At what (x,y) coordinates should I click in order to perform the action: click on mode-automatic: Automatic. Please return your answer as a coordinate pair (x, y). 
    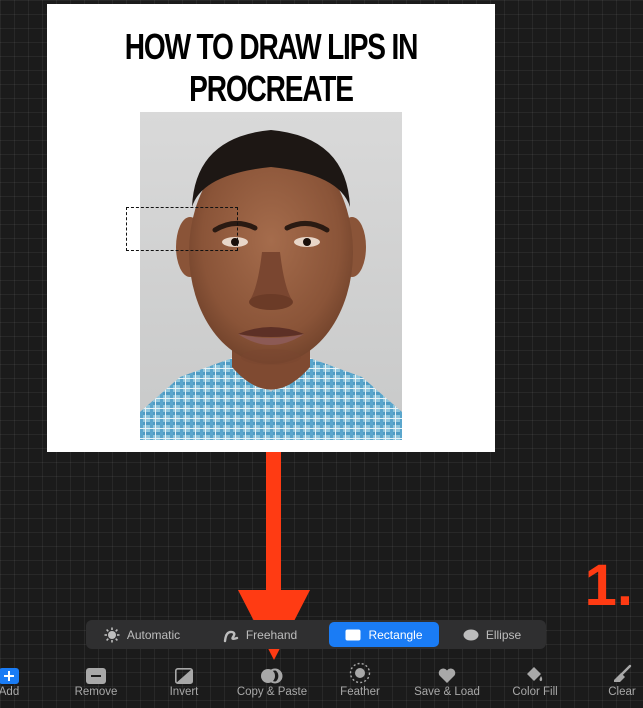
    Looking at the image, I should click on (142, 634).